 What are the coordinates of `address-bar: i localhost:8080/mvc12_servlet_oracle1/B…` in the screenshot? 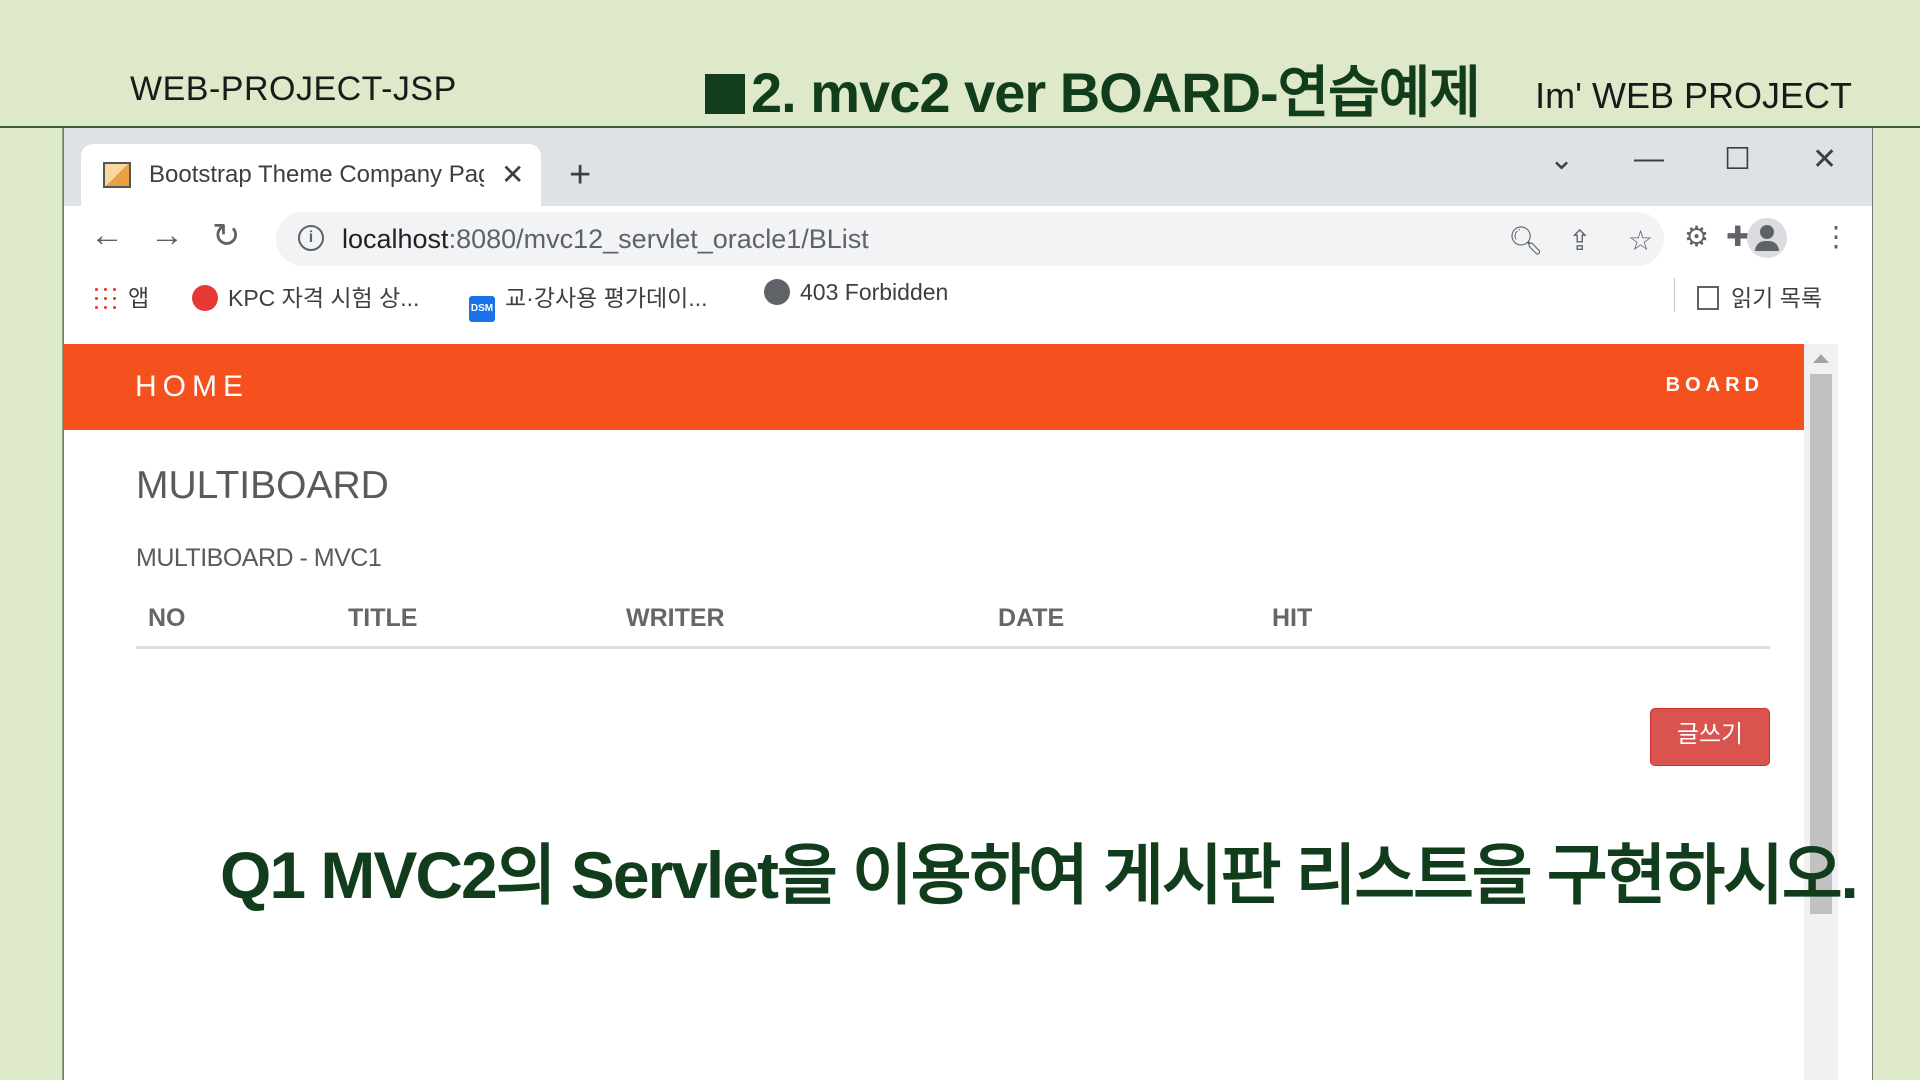 It's located at (970, 239).